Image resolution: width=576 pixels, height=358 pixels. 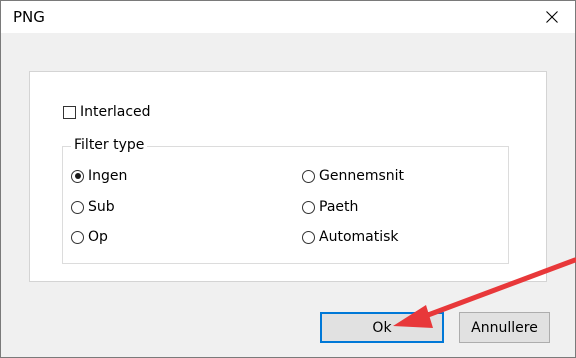 What do you see at coordinates (339, 207) in the screenshot?
I see `radio-label: Paeth` at bounding box center [339, 207].